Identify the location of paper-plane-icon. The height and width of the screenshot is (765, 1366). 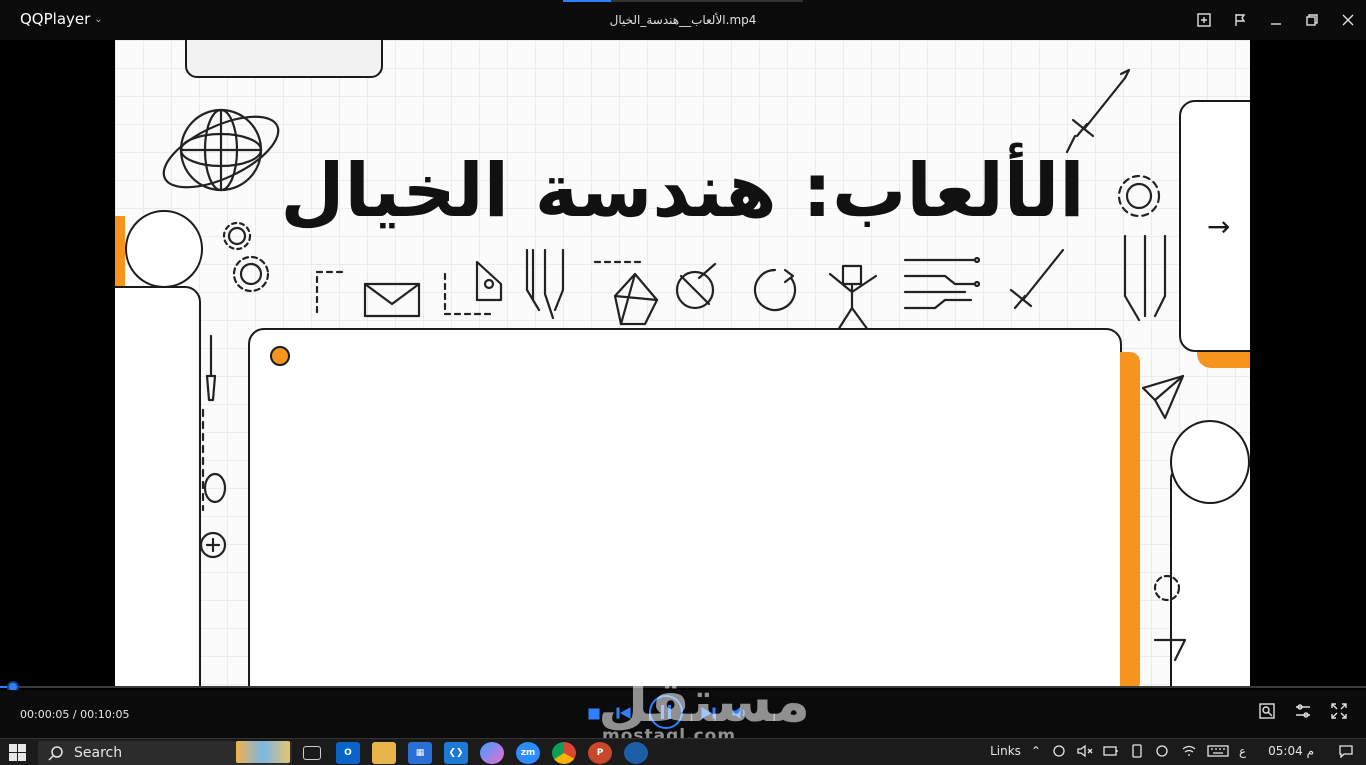
(1163, 397).